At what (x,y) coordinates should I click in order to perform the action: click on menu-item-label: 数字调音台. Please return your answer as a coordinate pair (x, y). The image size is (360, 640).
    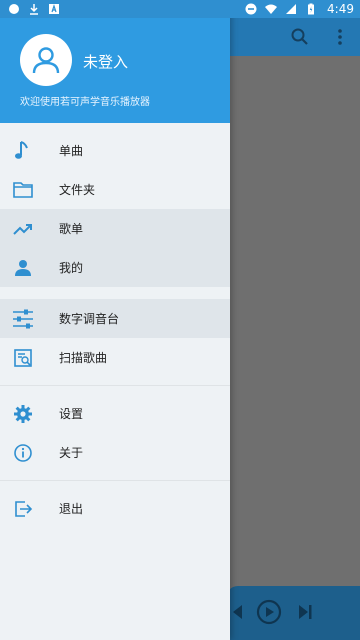
    Looking at the image, I should click on (89, 319).